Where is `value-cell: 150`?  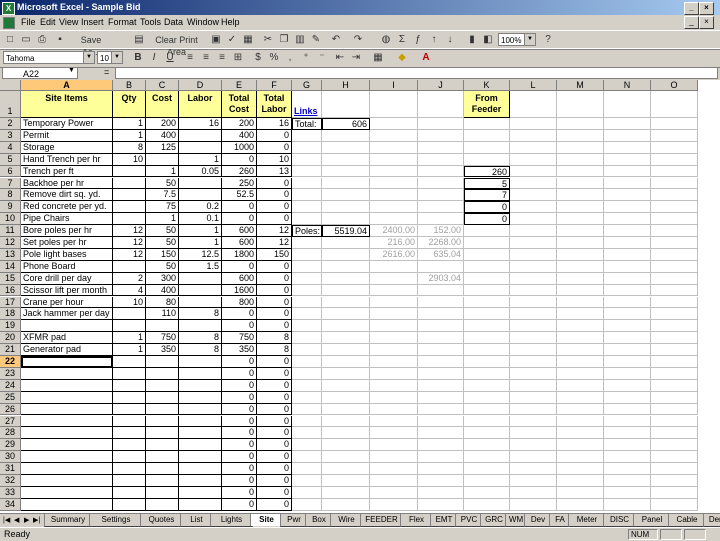
value-cell: 150 is located at coordinates (274, 254).